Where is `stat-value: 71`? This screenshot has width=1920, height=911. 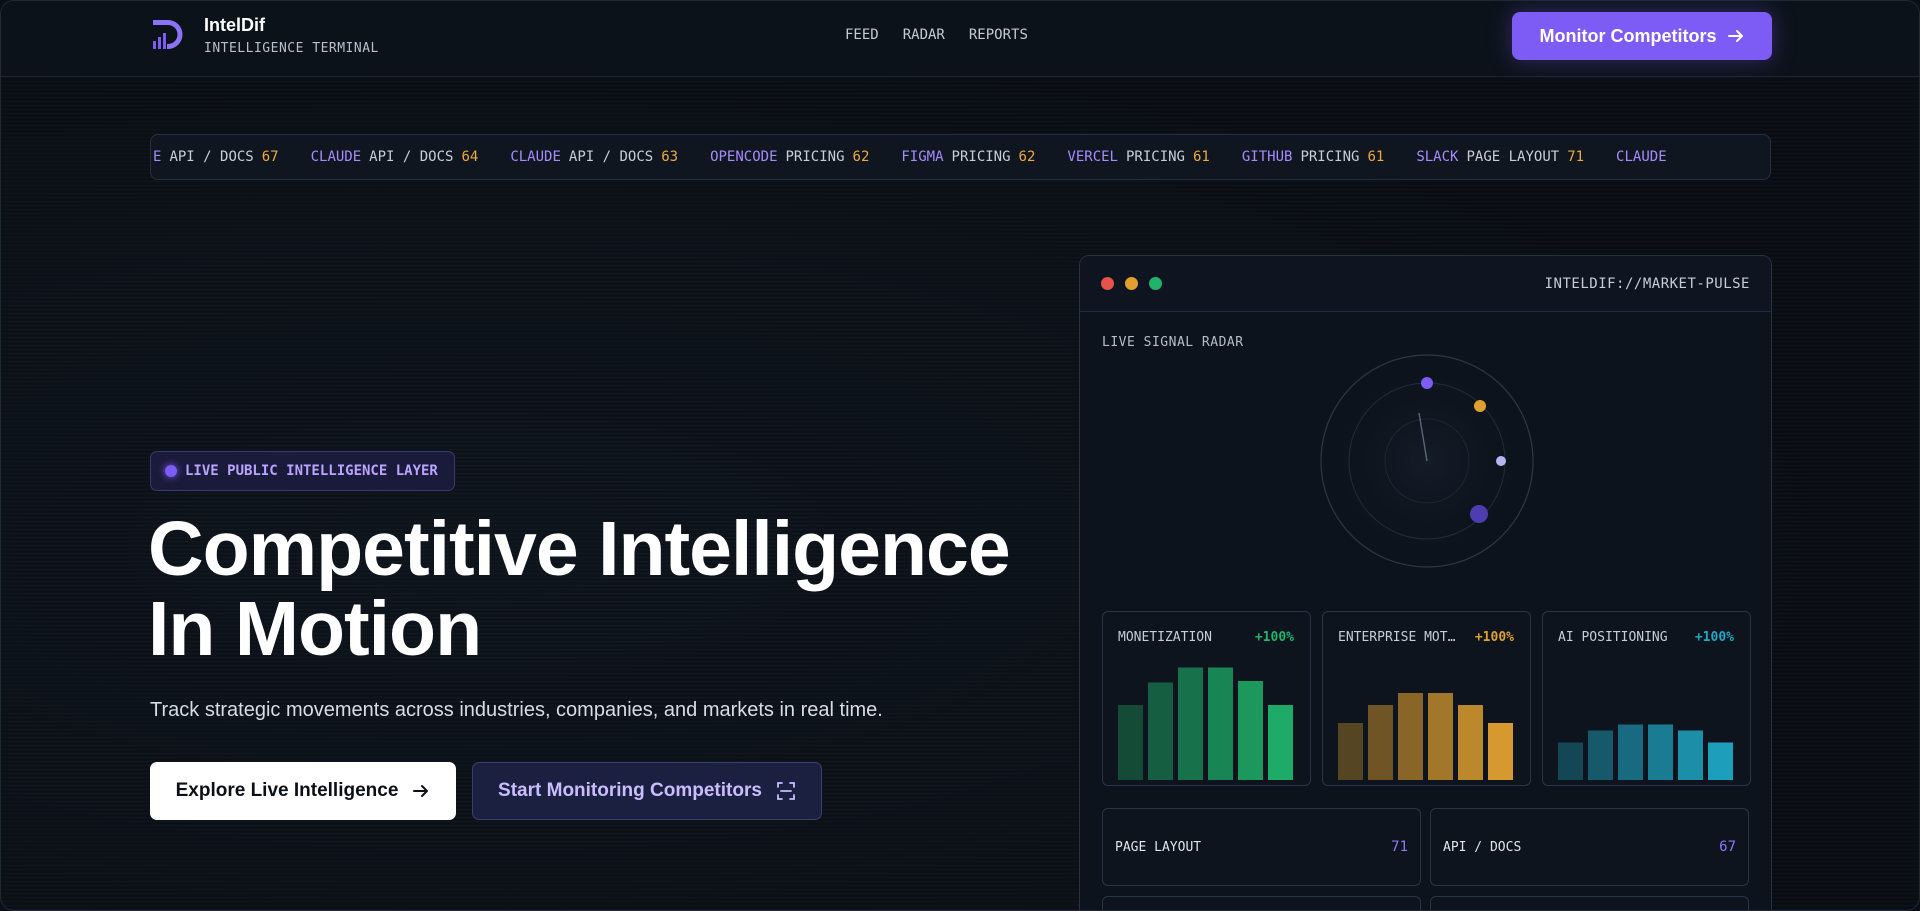
stat-value: 71 is located at coordinates (1399, 847).